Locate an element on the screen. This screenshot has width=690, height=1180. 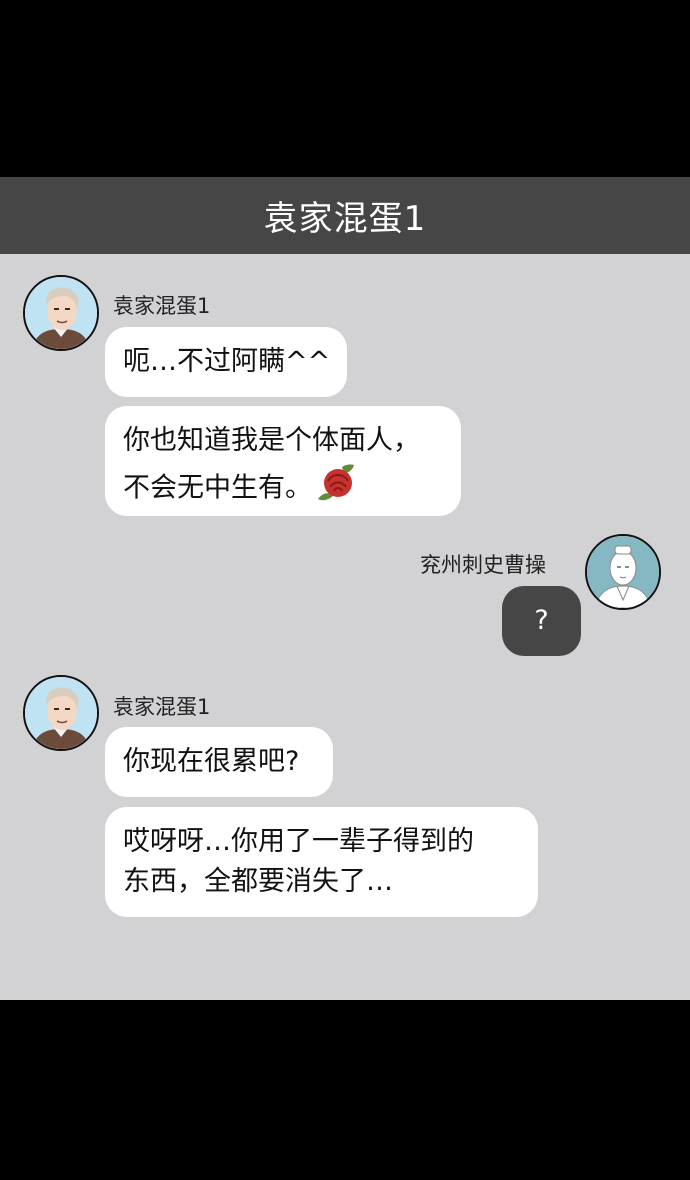
message-bubble: ? is located at coordinates (541, 621).